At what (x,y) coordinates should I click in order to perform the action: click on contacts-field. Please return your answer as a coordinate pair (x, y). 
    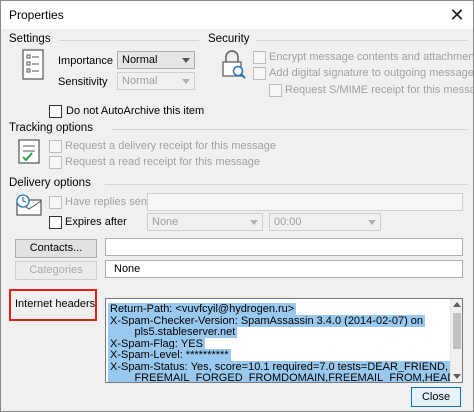
    Looking at the image, I should click on (284, 247).